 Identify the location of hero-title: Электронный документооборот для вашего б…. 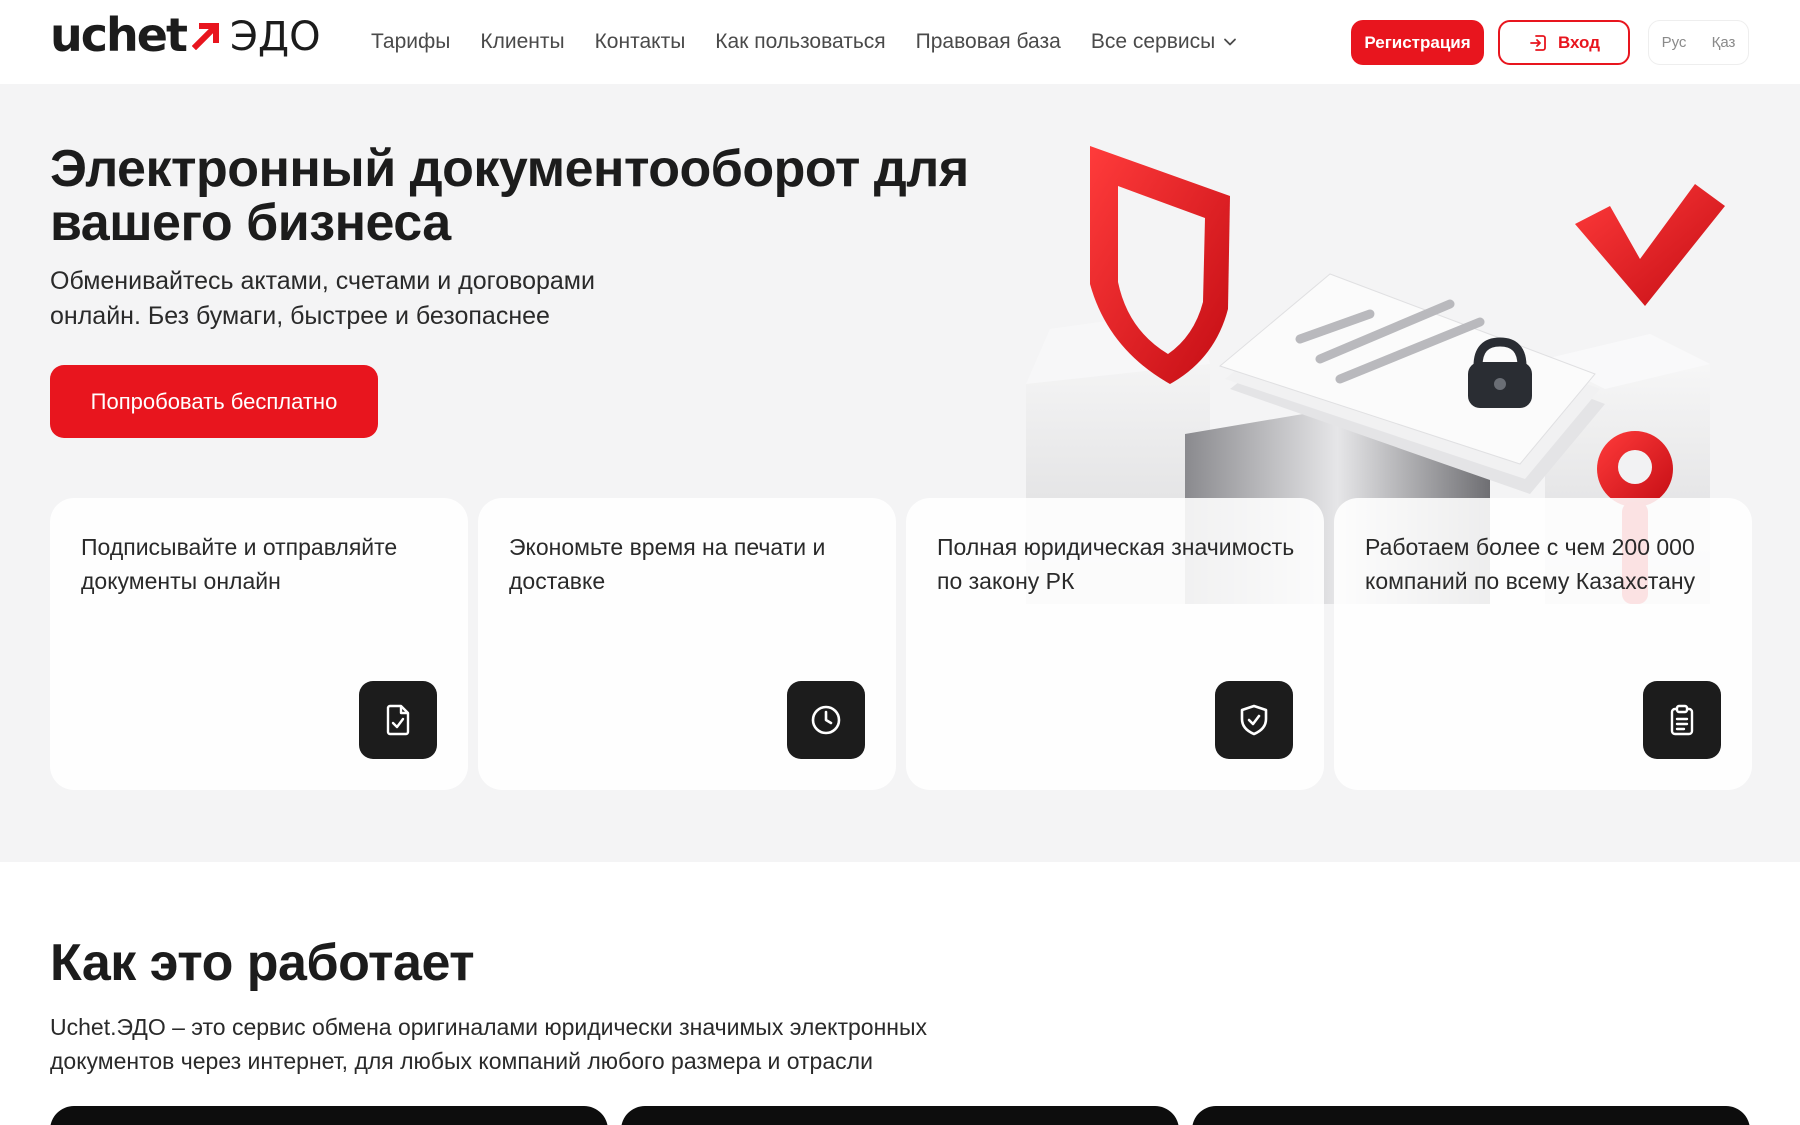
(509, 196).